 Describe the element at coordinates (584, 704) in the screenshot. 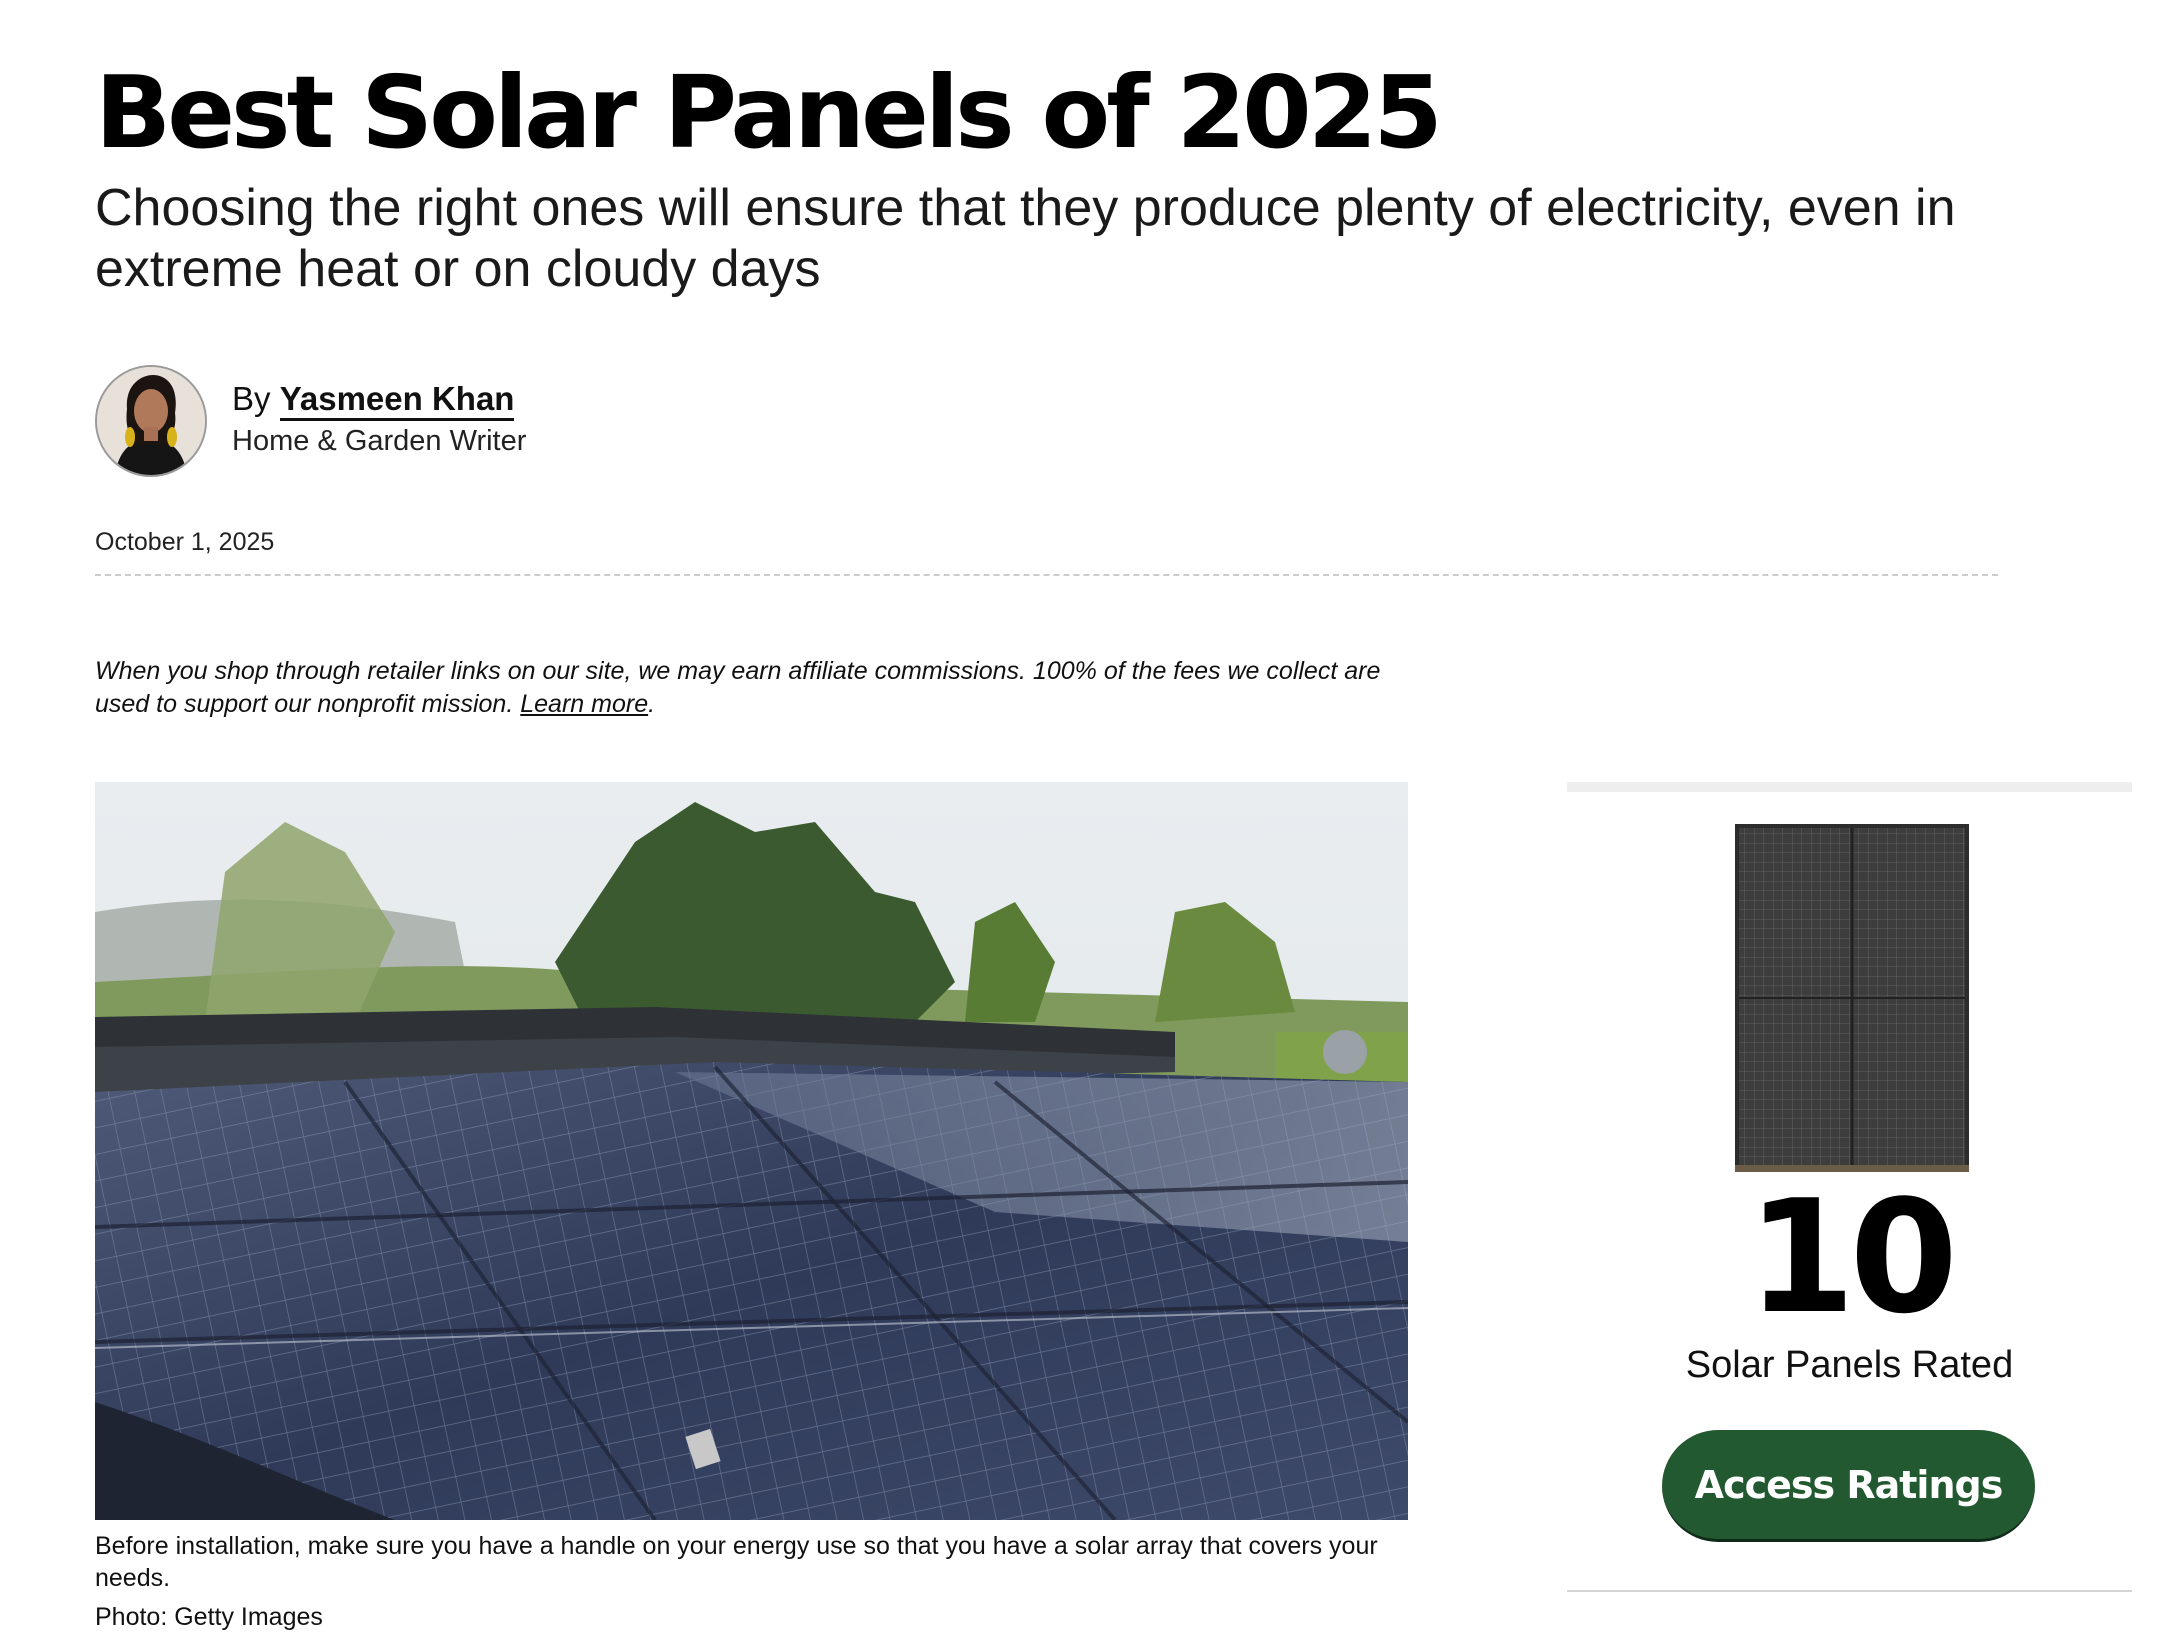

I see `learn-more-link: Learn more` at that location.